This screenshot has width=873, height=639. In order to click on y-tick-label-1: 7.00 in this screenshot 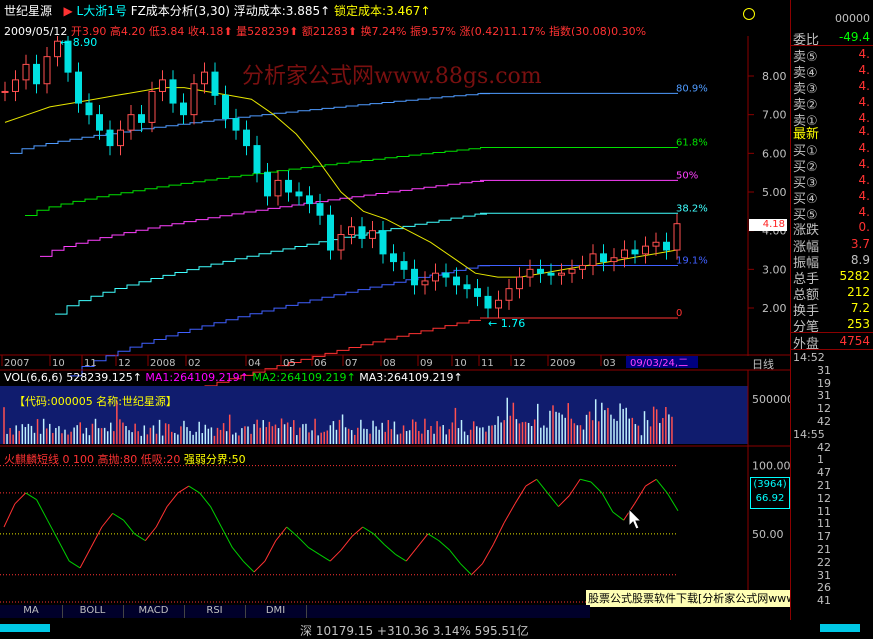, I will do `click(774, 115)`.